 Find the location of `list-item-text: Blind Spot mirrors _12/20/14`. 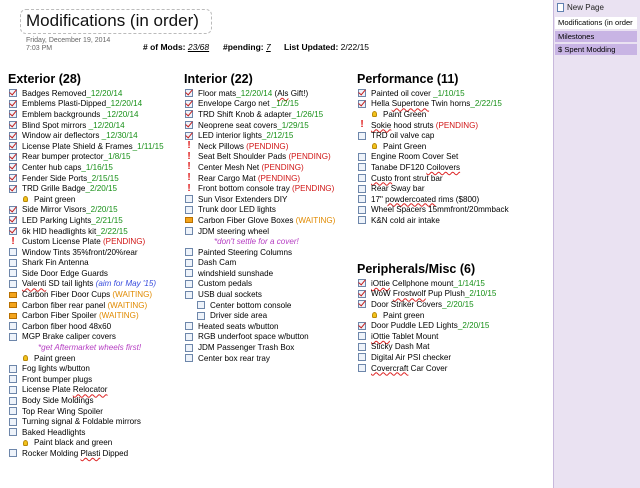

list-item-text: Blind Spot mirrors _12/20/14 is located at coordinates (73, 125).